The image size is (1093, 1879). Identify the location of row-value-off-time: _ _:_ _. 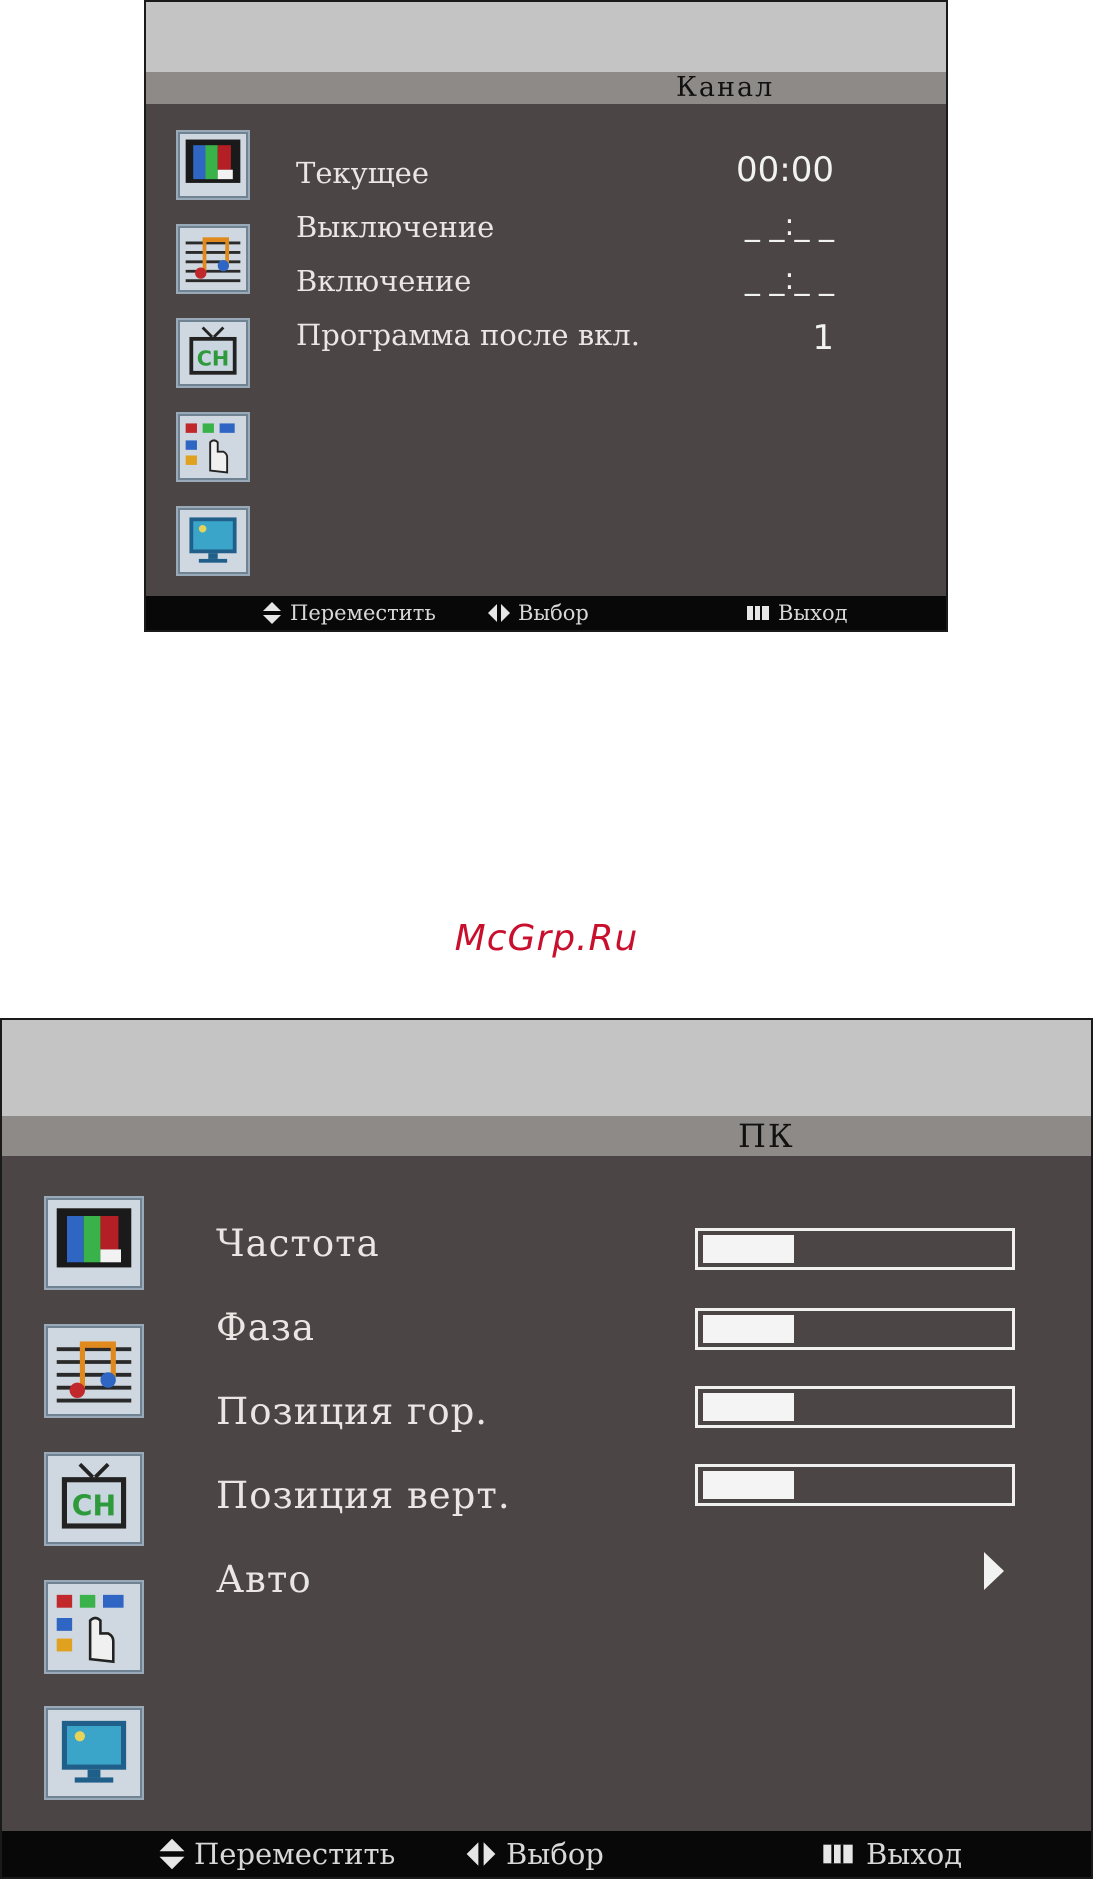
(789, 225).